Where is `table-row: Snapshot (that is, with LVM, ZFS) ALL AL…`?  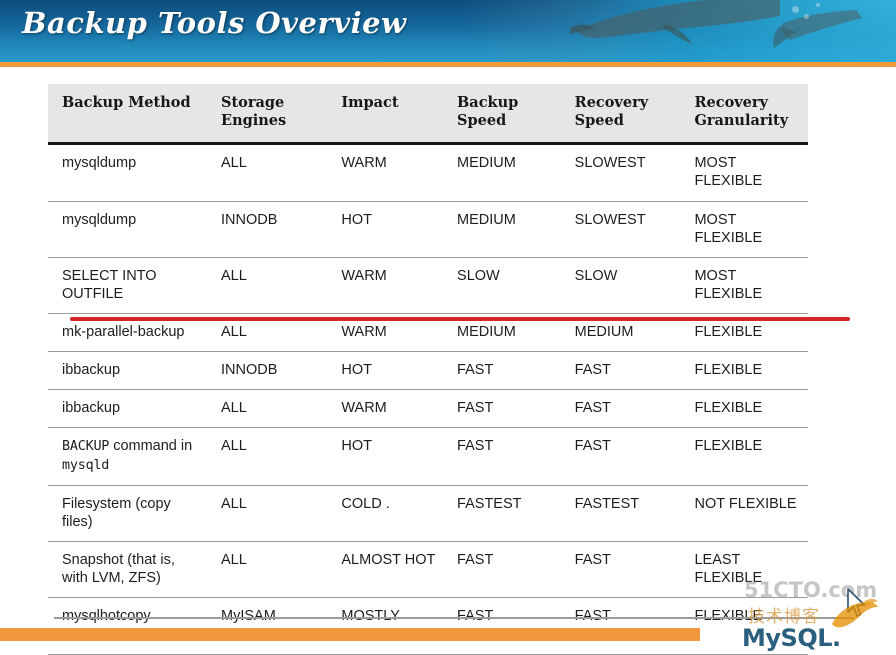
table-row: Snapshot (that is, with LVM, ZFS) ALL AL… is located at coordinates (428, 570).